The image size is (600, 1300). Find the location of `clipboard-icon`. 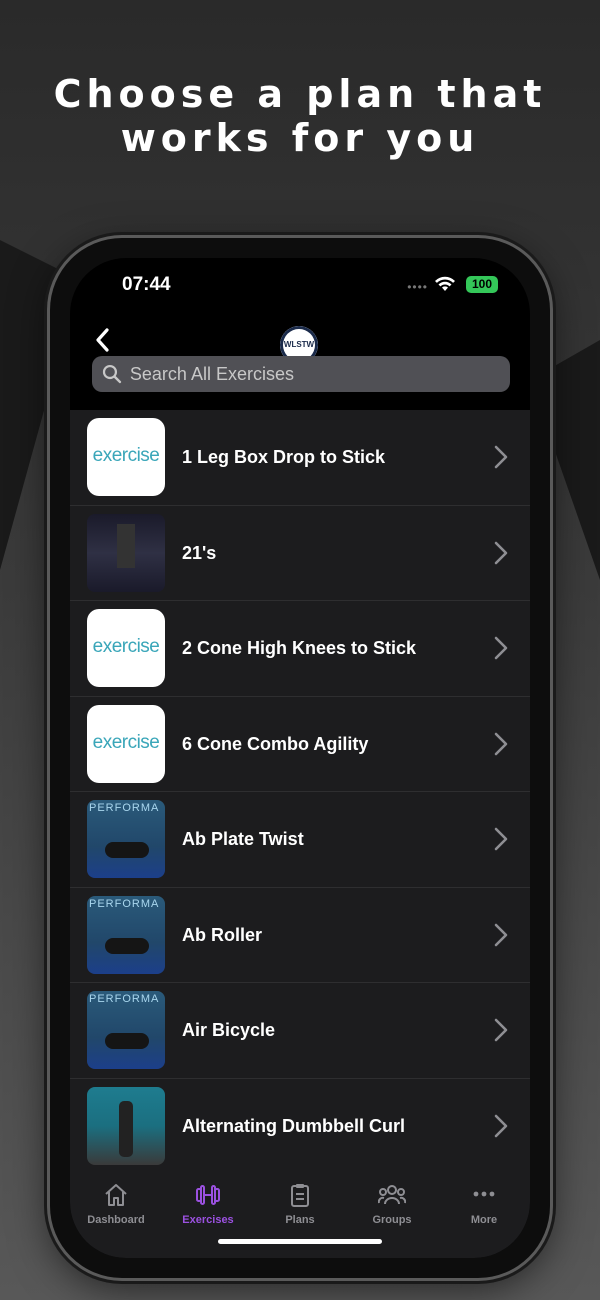

clipboard-icon is located at coordinates (300, 1195).